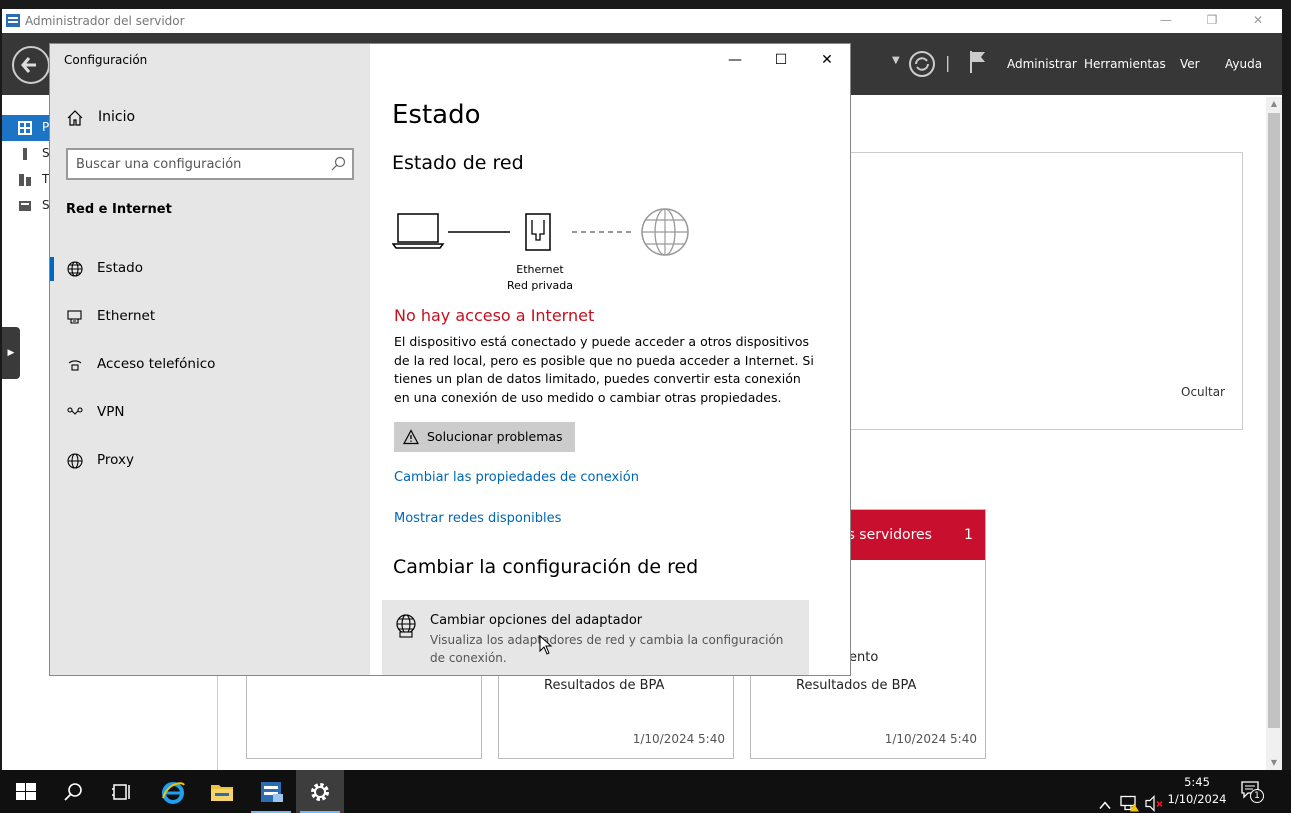 The width and height of the screenshot is (1291, 813). What do you see at coordinates (1243, 64) in the screenshot?
I see `menu-ayuda: Ayuda` at bounding box center [1243, 64].